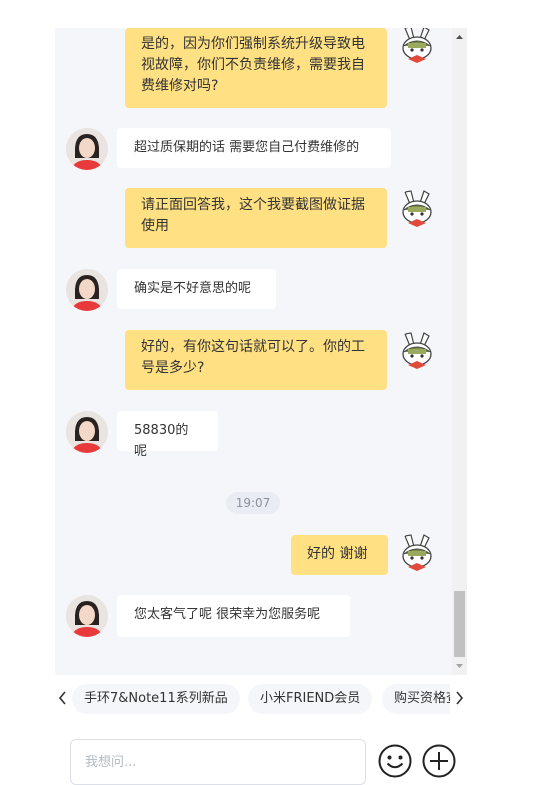 The height and width of the screenshot is (785, 555). What do you see at coordinates (156, 699) in the screenshot?
I see `quick-chip: 手环7&Note11系列新品` at bounding box center [156, 699].